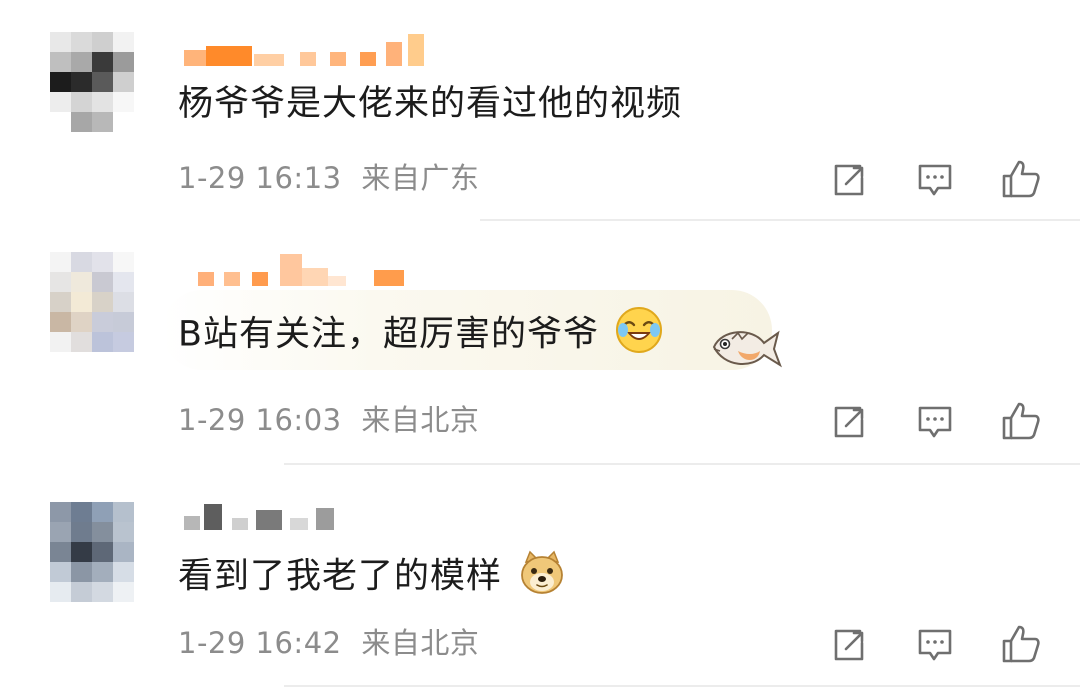 The image size is (1080, 689). Describe the element at coordinates (340, 576) in the screenshot. I see `comment-text-content: 看到了我老了的模样` at that location.